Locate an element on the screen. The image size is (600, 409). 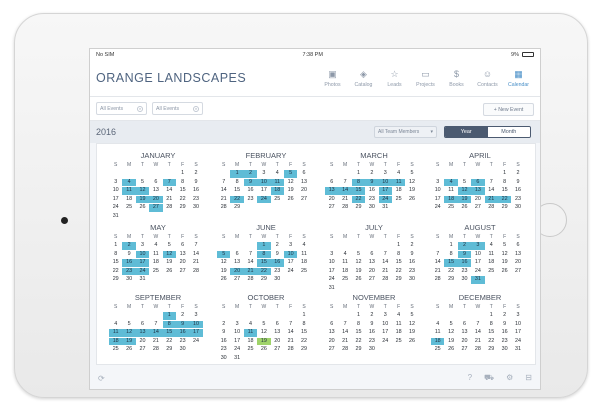
clear-icon: × is located at coordinates (140, 108).